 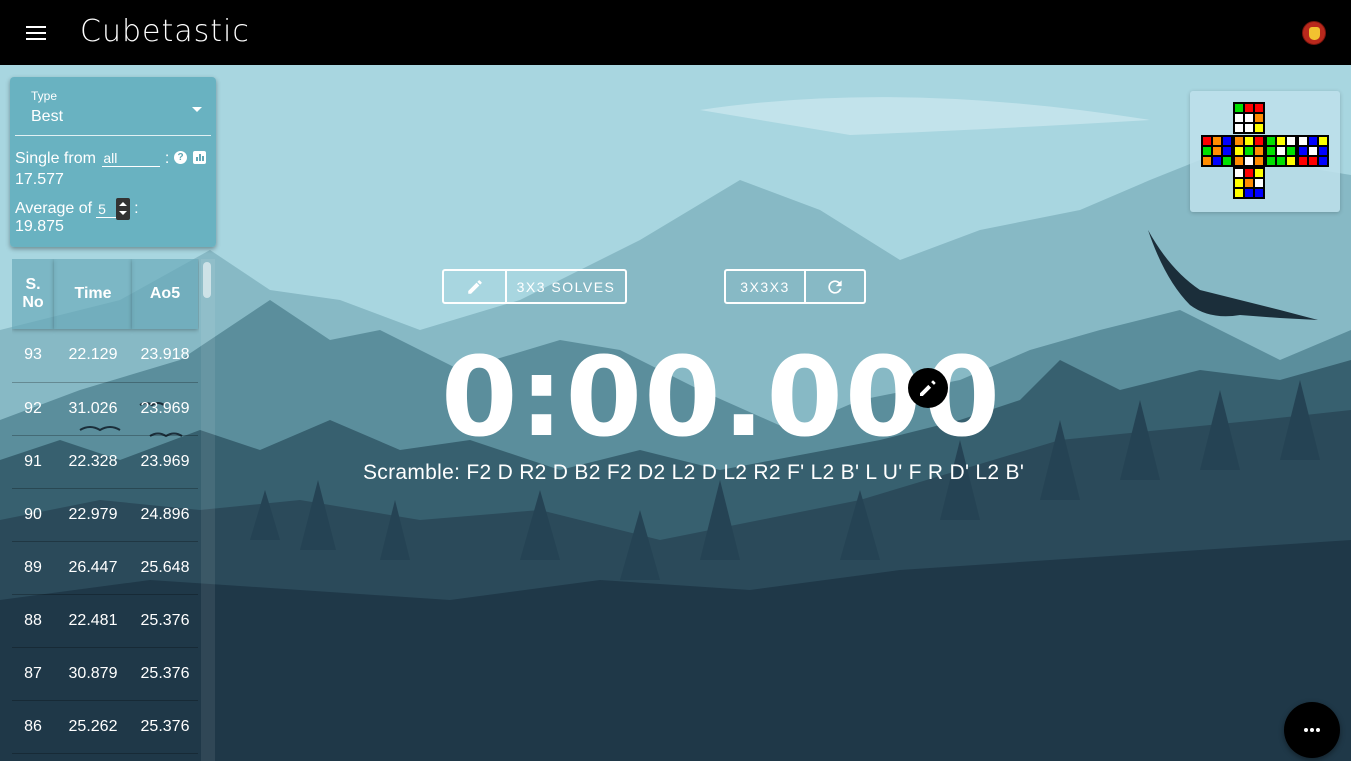 I want to click on cell-sno: 87, so click(x=33, y=674).